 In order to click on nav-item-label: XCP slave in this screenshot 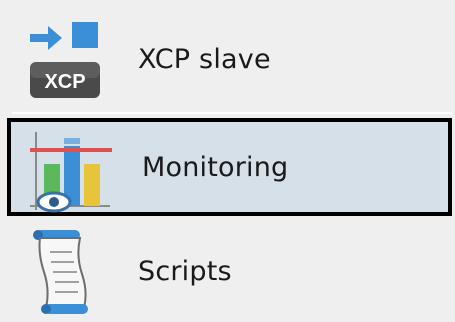, I will do `click(204, 59)`.